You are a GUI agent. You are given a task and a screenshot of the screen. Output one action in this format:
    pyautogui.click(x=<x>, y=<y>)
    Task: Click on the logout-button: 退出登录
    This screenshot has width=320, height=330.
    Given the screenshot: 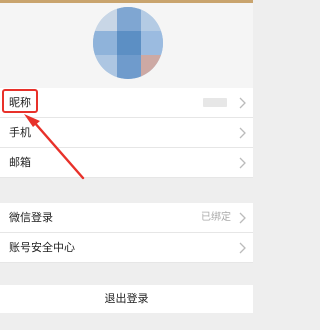 What is the action you would take?
    pyautogui.click(x=126, y=299)
    